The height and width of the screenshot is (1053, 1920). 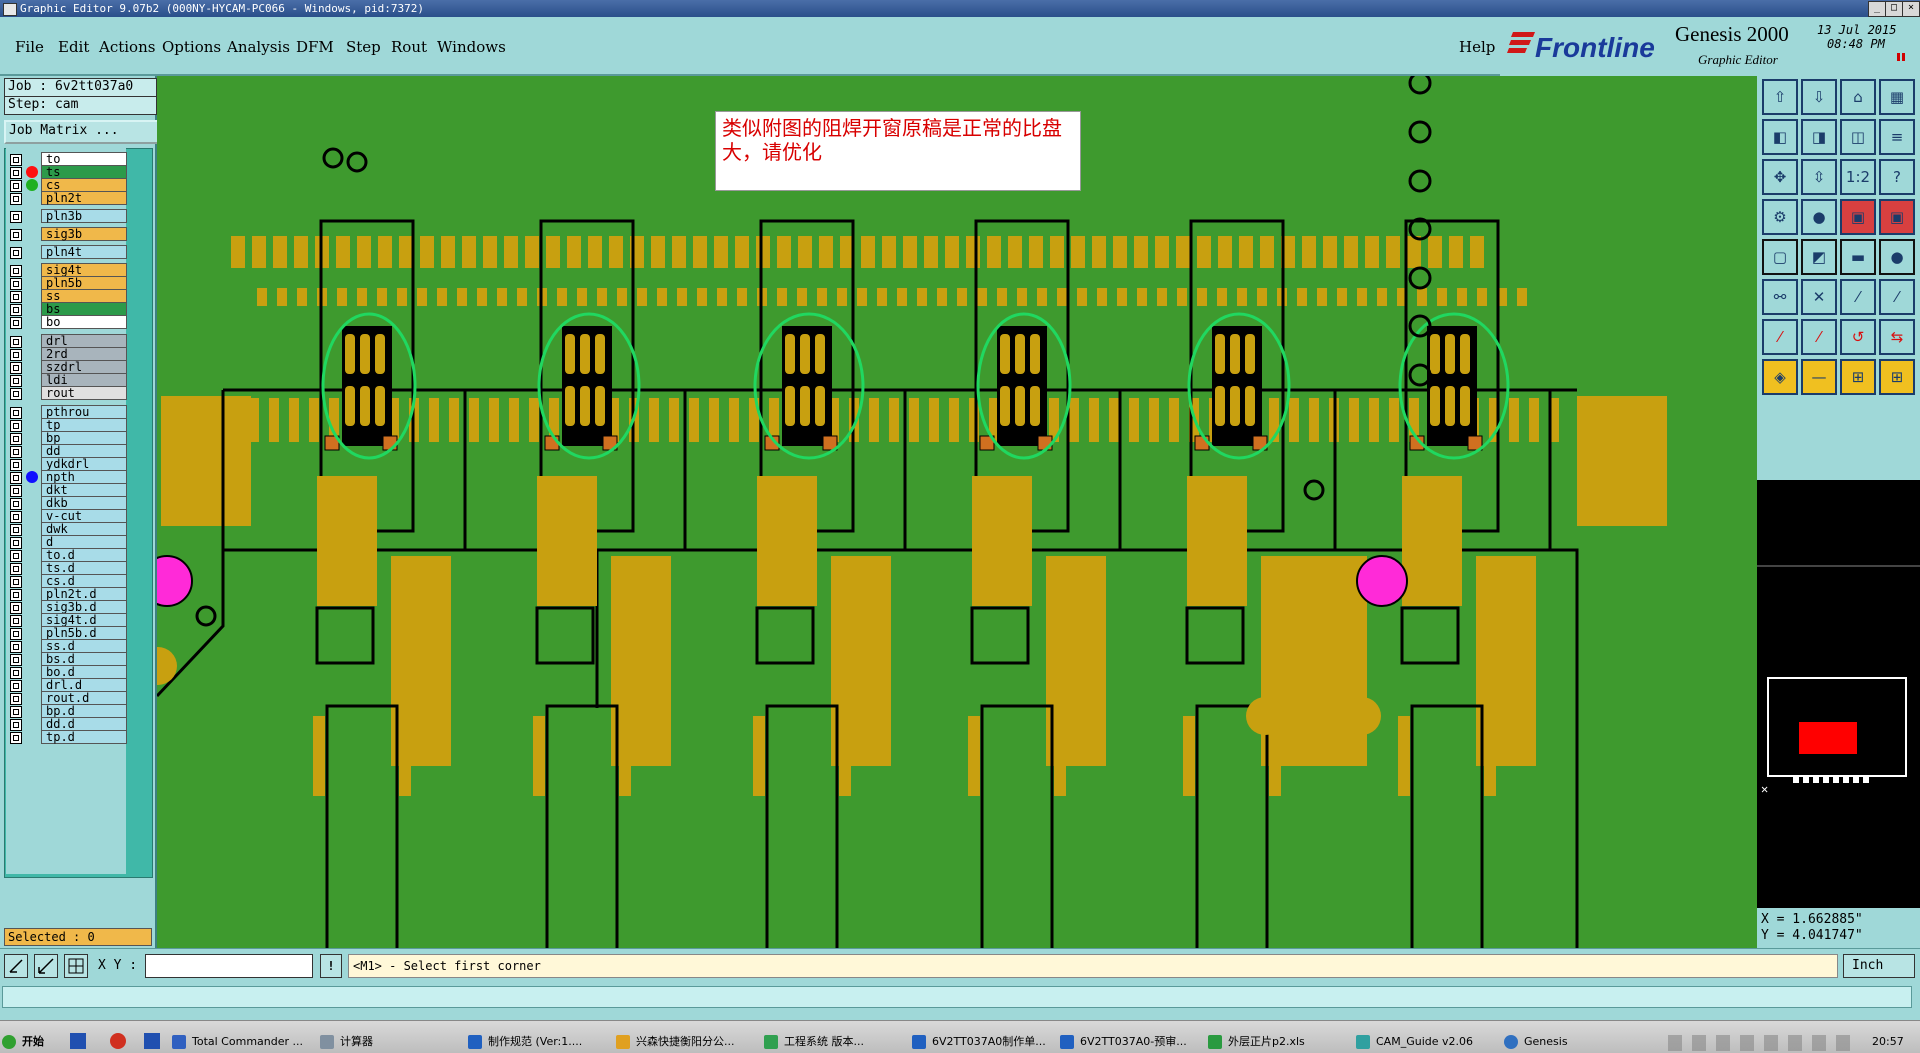 What do you see at coordinates (1858, 177) in the screenshot?
I see `tool-button-11-icon: 1:2` at bounding box center [1858, 177].